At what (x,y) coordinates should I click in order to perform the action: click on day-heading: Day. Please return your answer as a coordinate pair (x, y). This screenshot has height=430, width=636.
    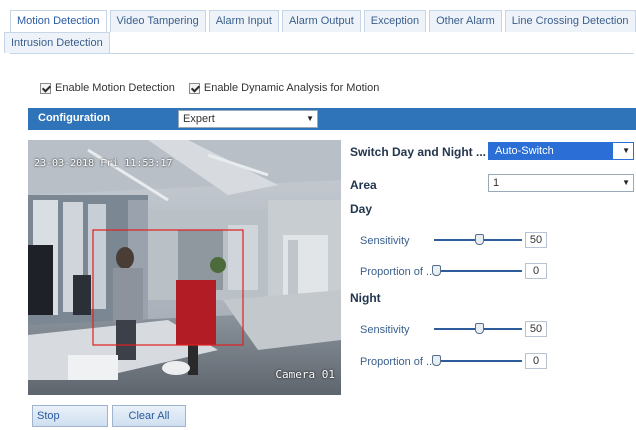
    Looking at the image, I should click on (361, 209).